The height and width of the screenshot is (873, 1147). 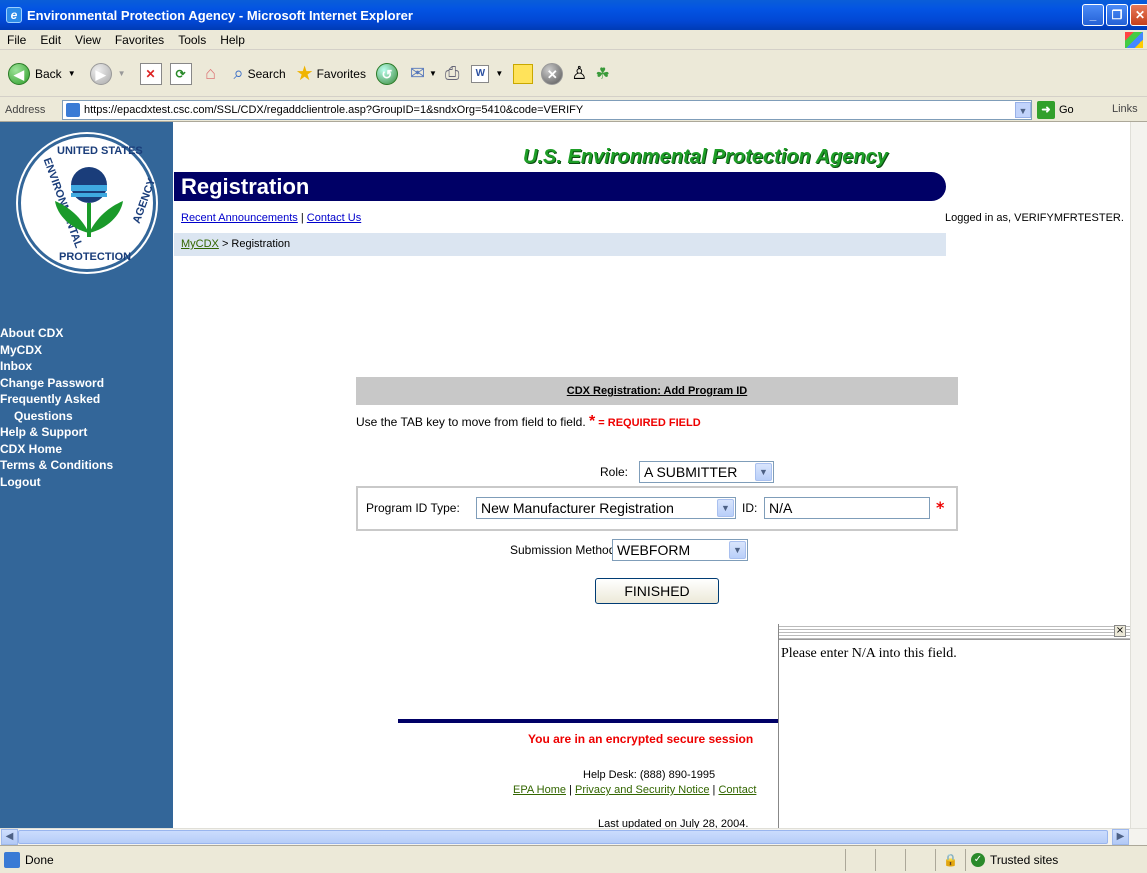 What do you see at coordinates (642, 790) in the screenshot?
I see `privacy-link: Privacy and Security Notice` at bounding box center [642, 790].